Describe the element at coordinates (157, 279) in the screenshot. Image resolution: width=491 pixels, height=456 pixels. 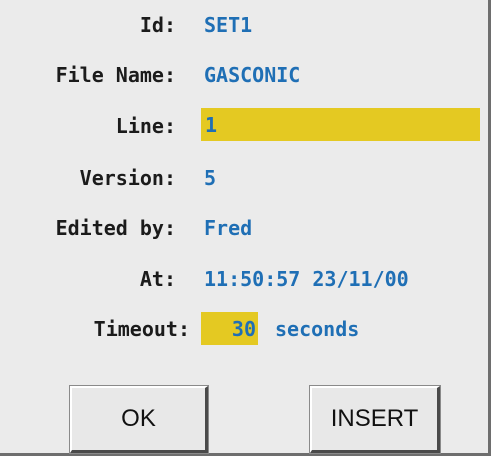
I see `at-label: At:` at that location.